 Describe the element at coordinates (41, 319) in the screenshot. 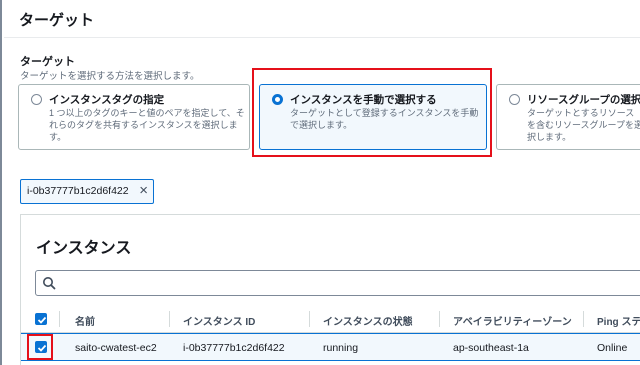

I see `select-all-checkbox` at that location.